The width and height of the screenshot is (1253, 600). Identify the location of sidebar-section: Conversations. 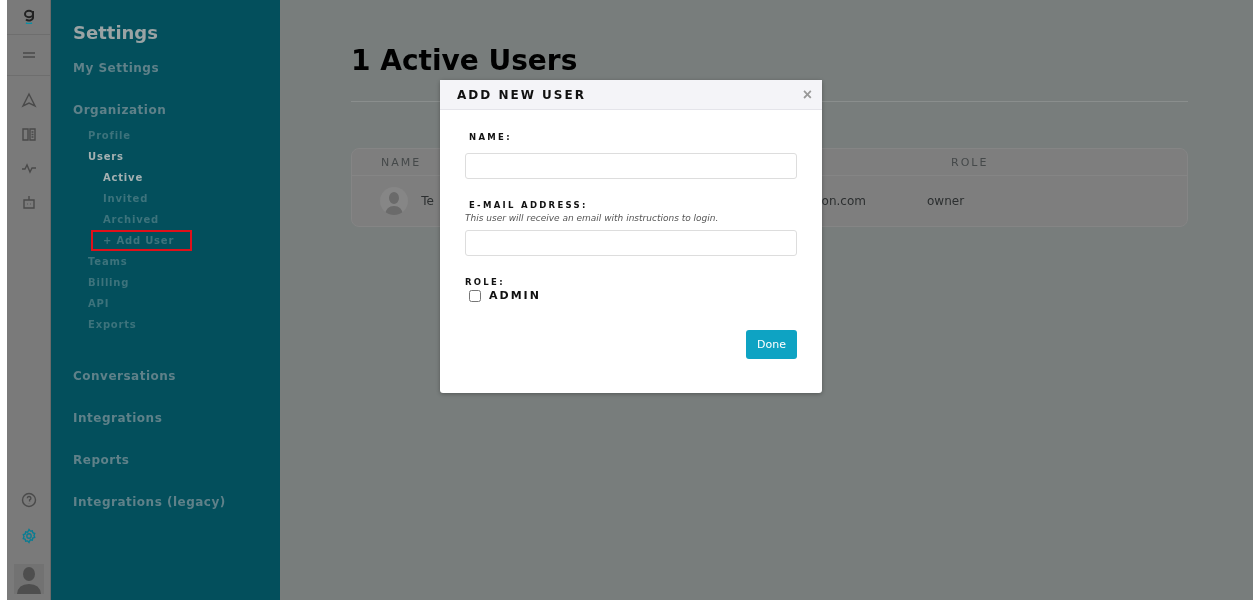
(176, 382).